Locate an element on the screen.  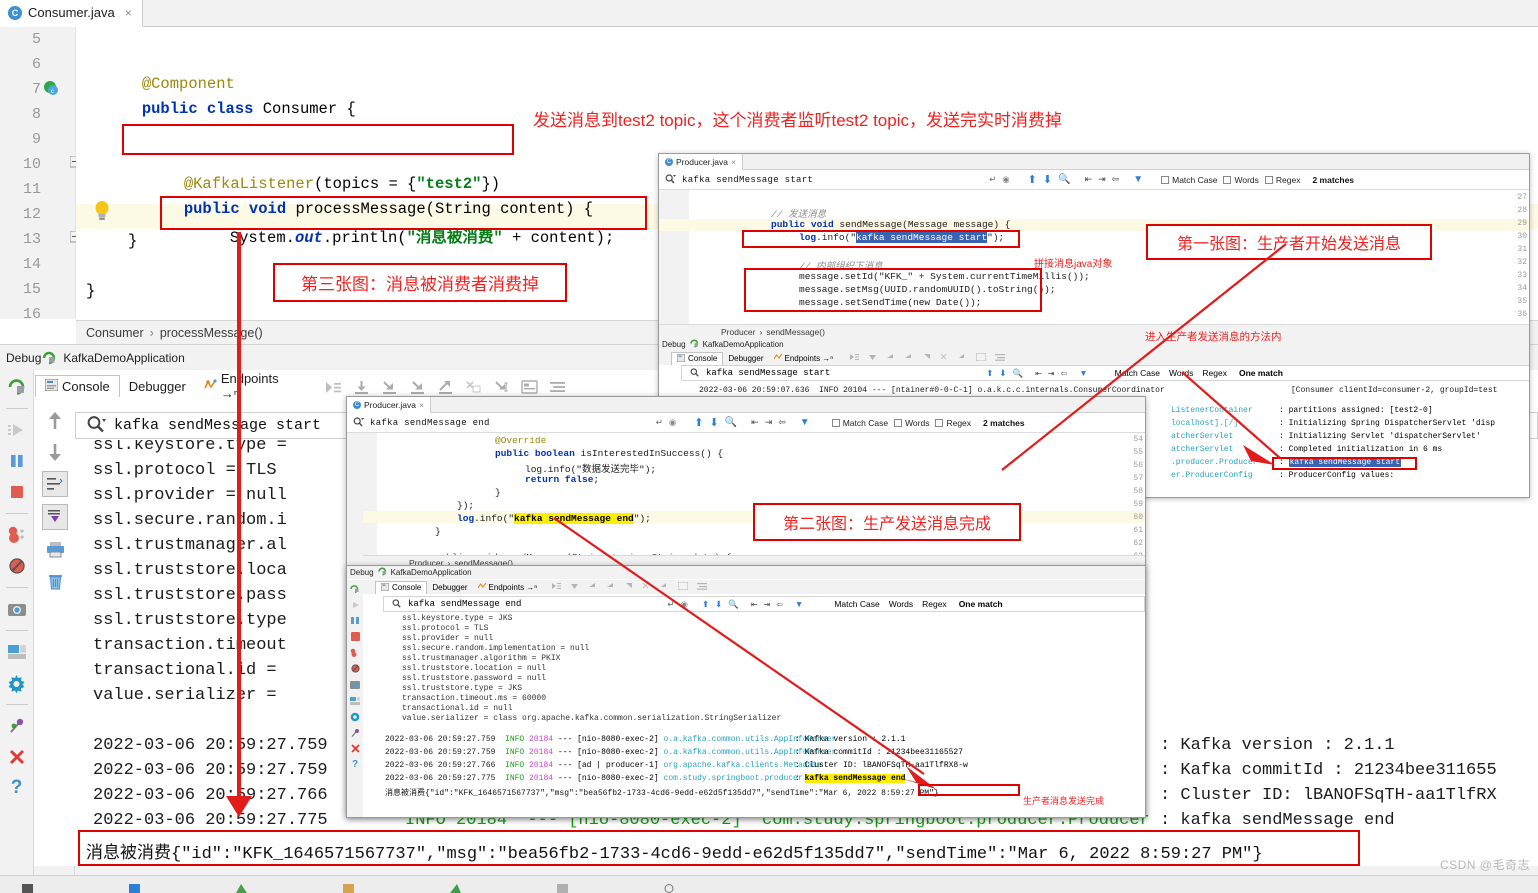
print-icon is located at coordinates (55, 549).